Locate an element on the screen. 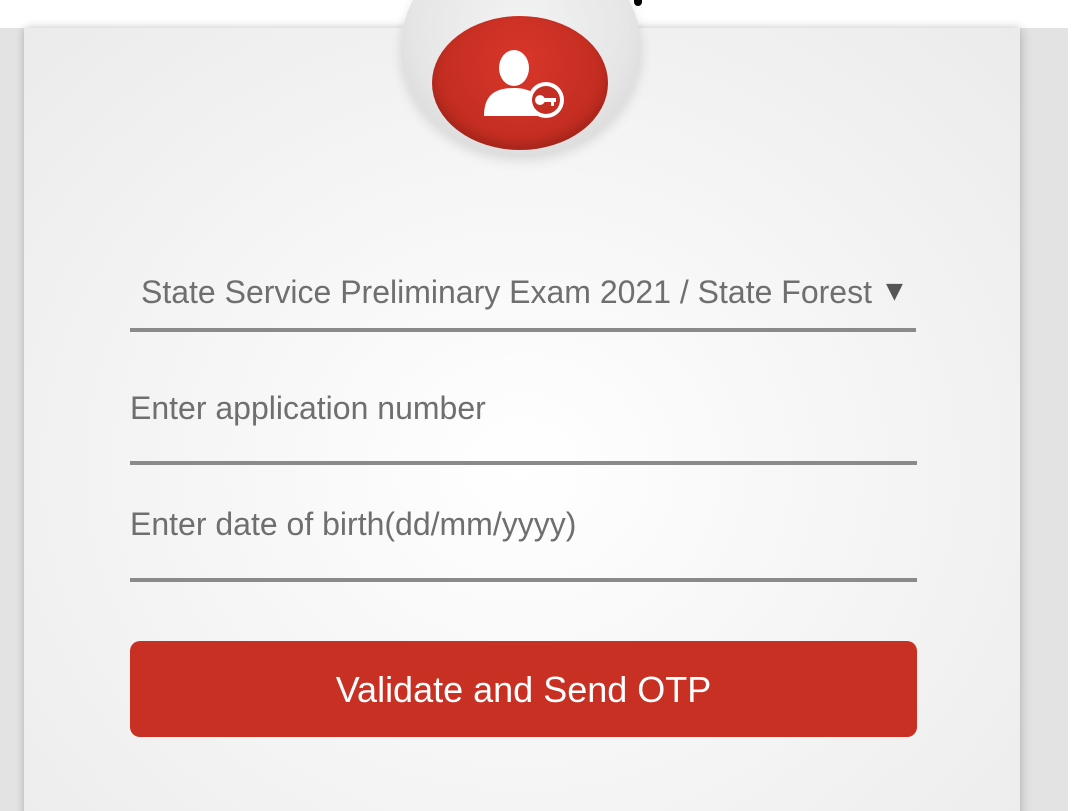 The width and height of the screenshot is (1080, 811). caret-down-icon: ▼ is located at coordinates (894, 291).